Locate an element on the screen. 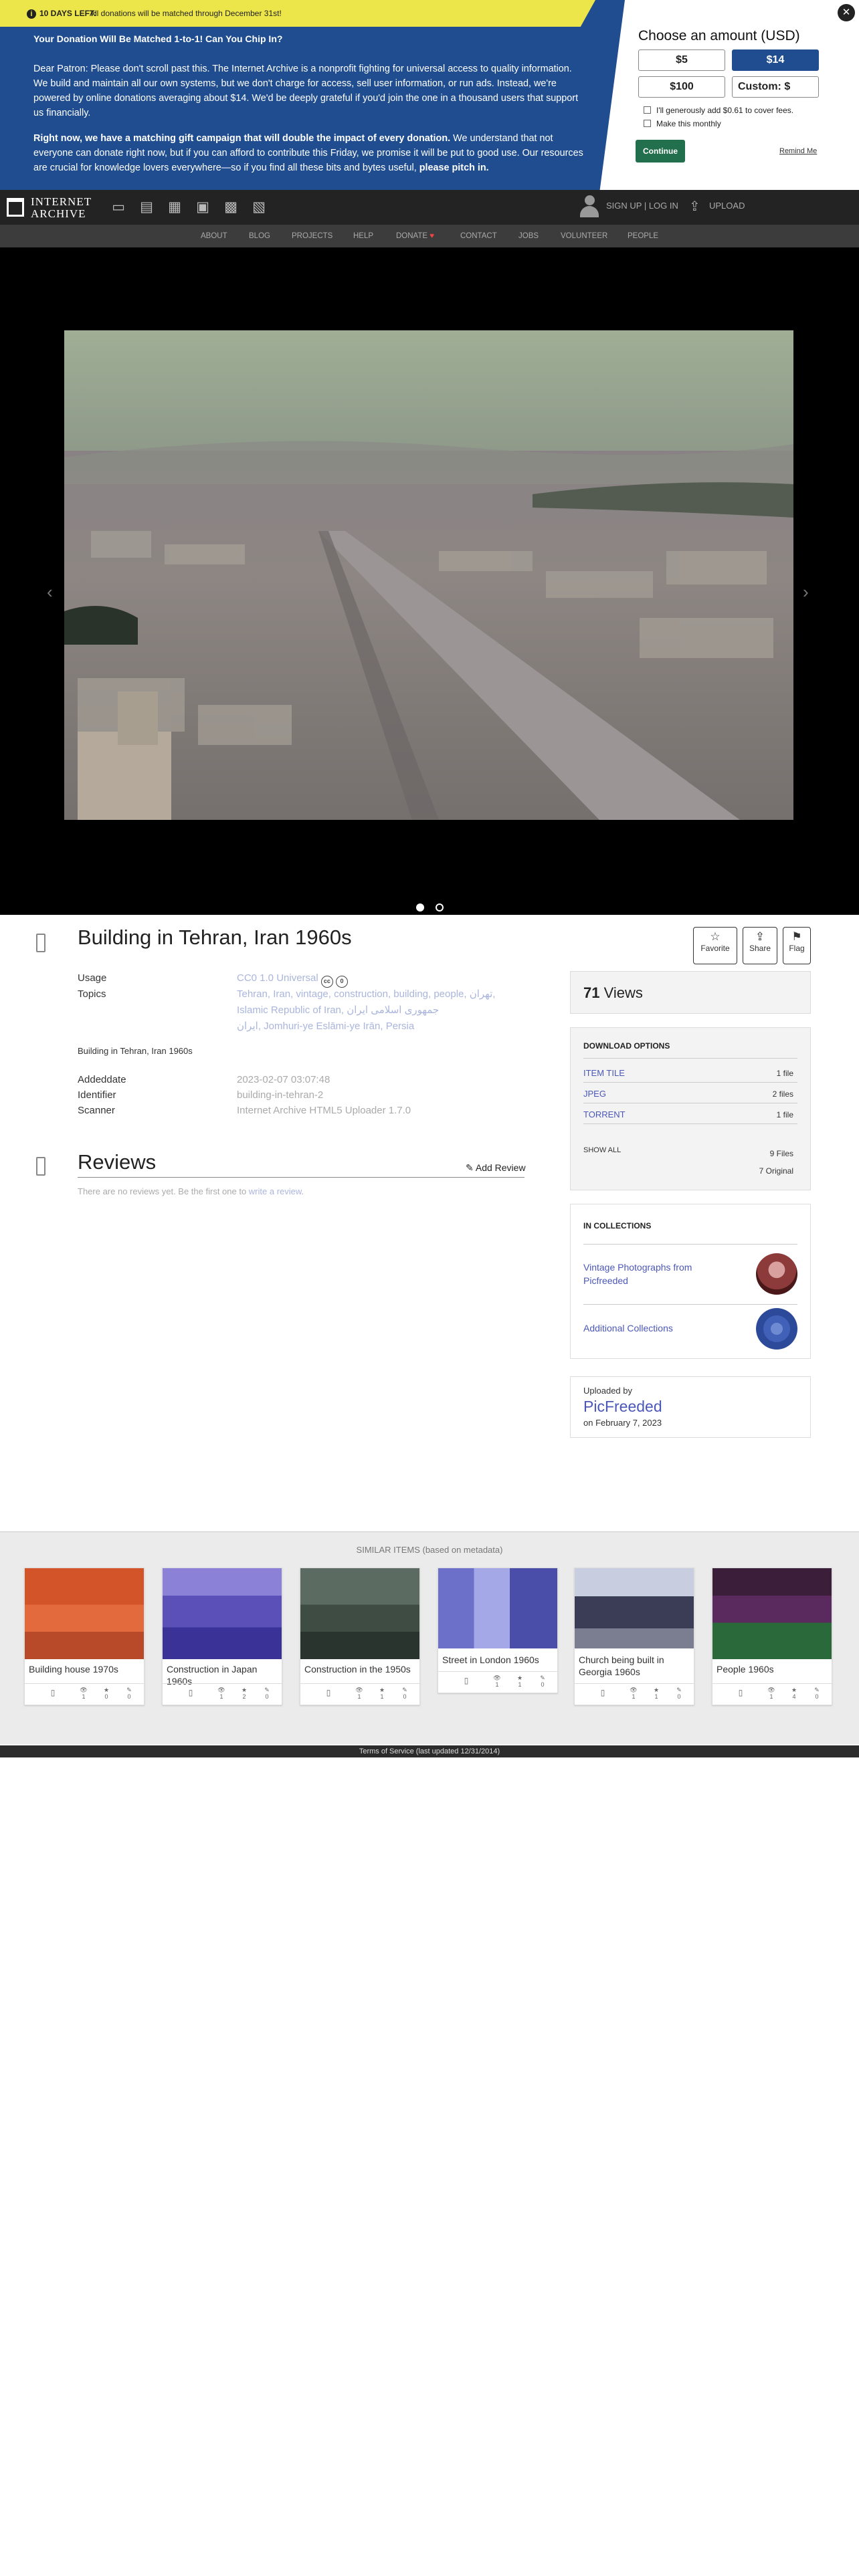  custom-amount-input: Custom: $ is located at coordinates (775, 87).